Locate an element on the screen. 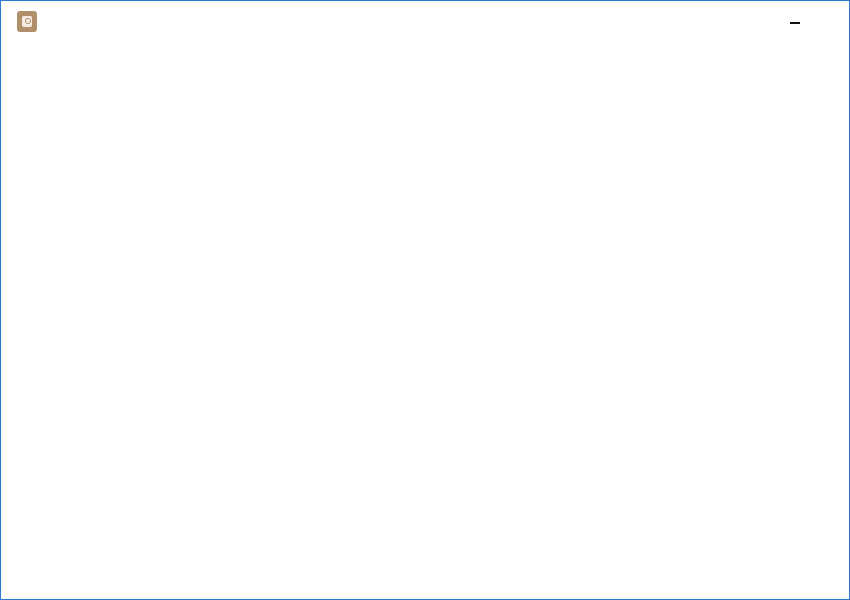  request-app-icon is located at coordinates (27, 21).